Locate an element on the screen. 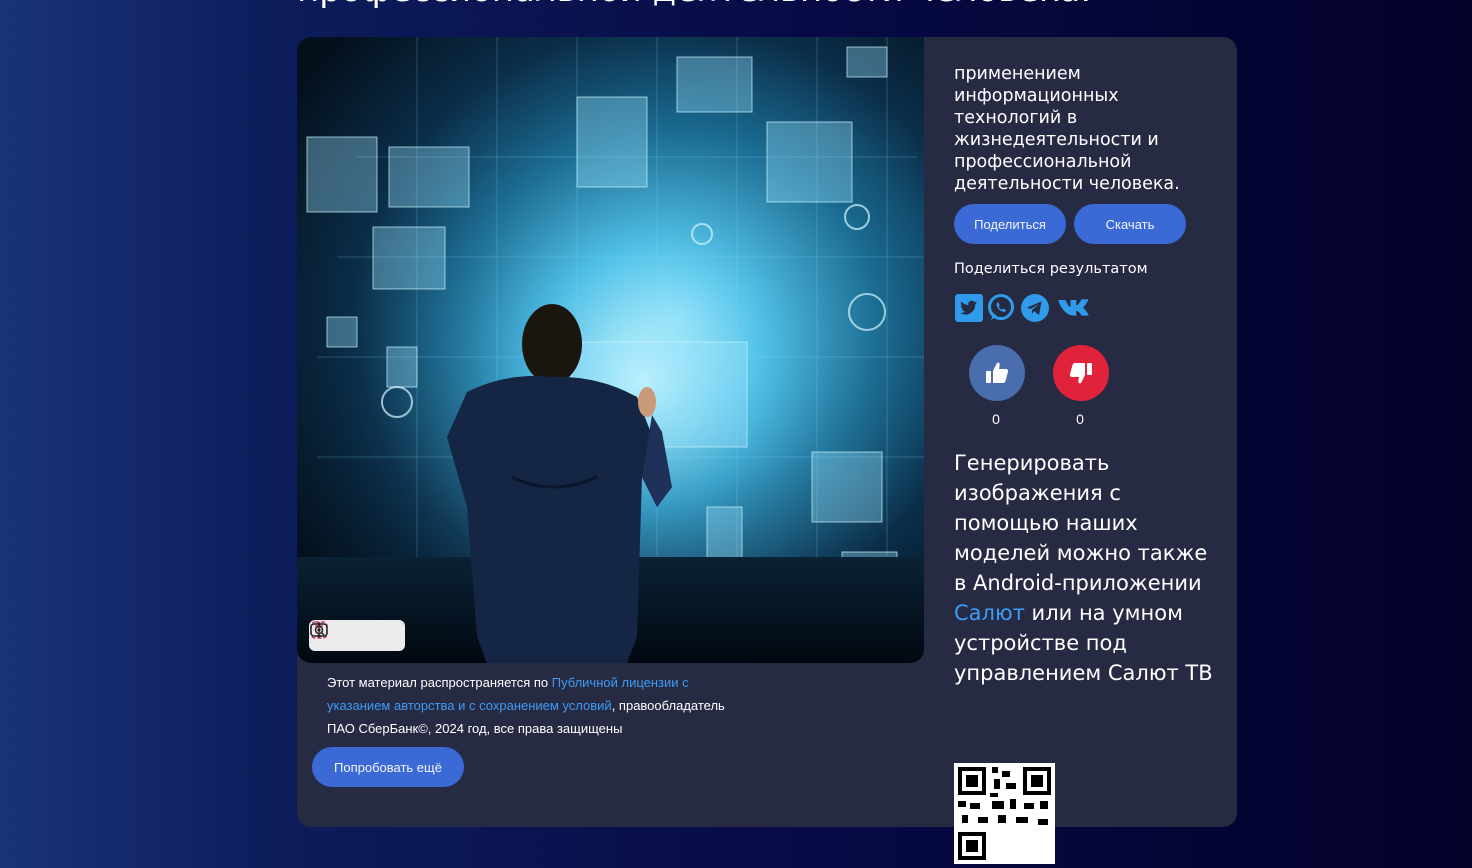 The height and width of the screenshot is (868, 1472). download-button: Скачать is located at coordinates (1130, 224).